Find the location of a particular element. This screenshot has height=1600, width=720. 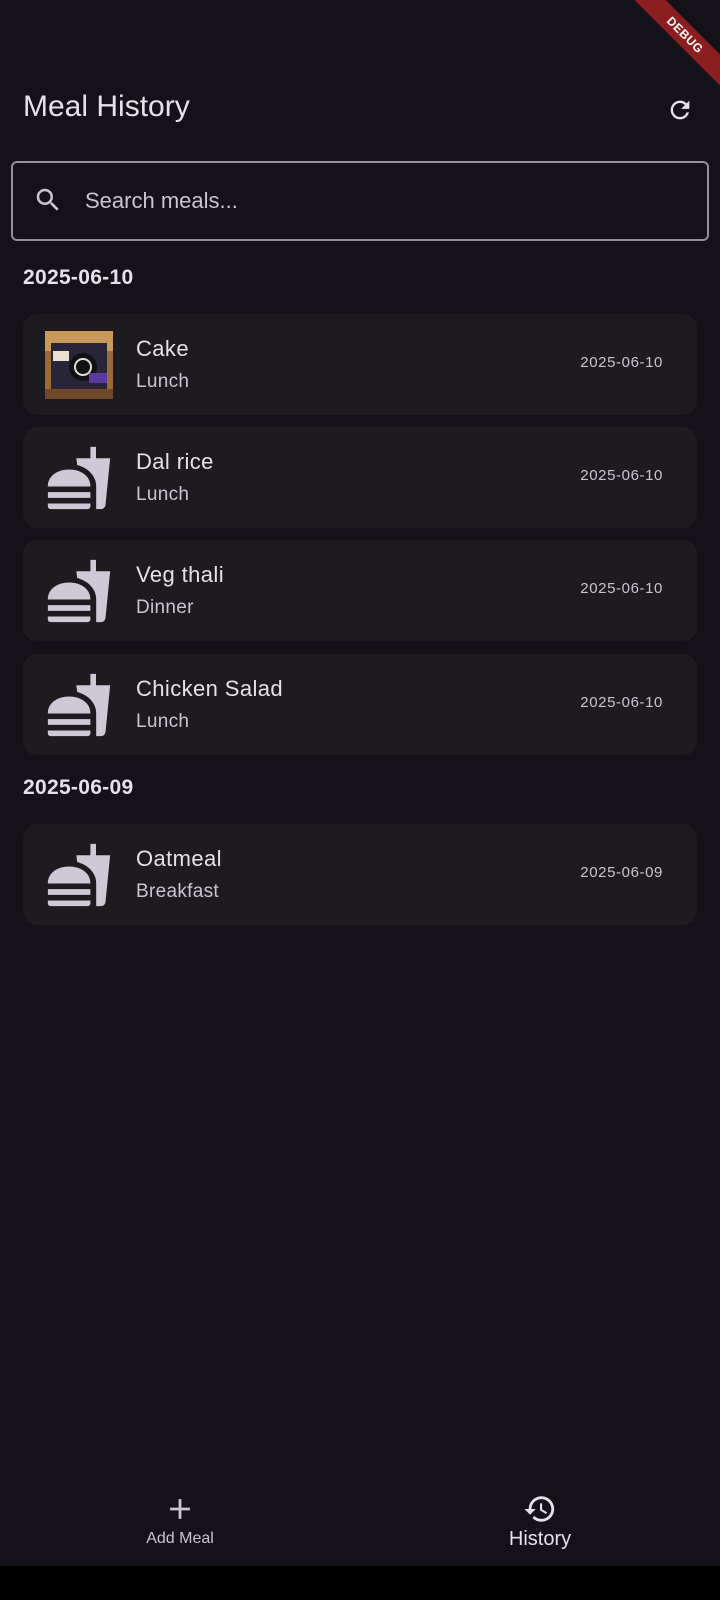

meal-type: Dinner is located at coordinates (165, 607).